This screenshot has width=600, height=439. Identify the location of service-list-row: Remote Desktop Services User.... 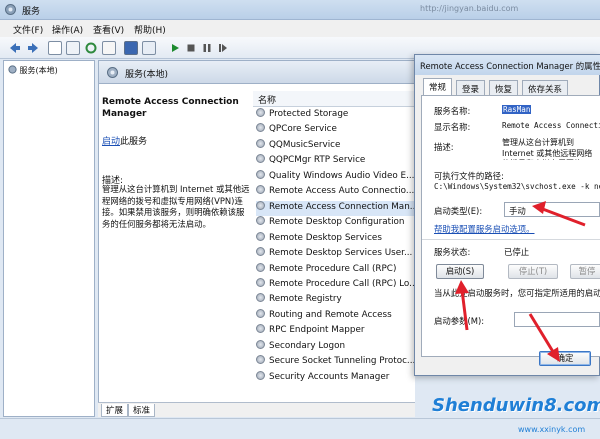
(335, 254).